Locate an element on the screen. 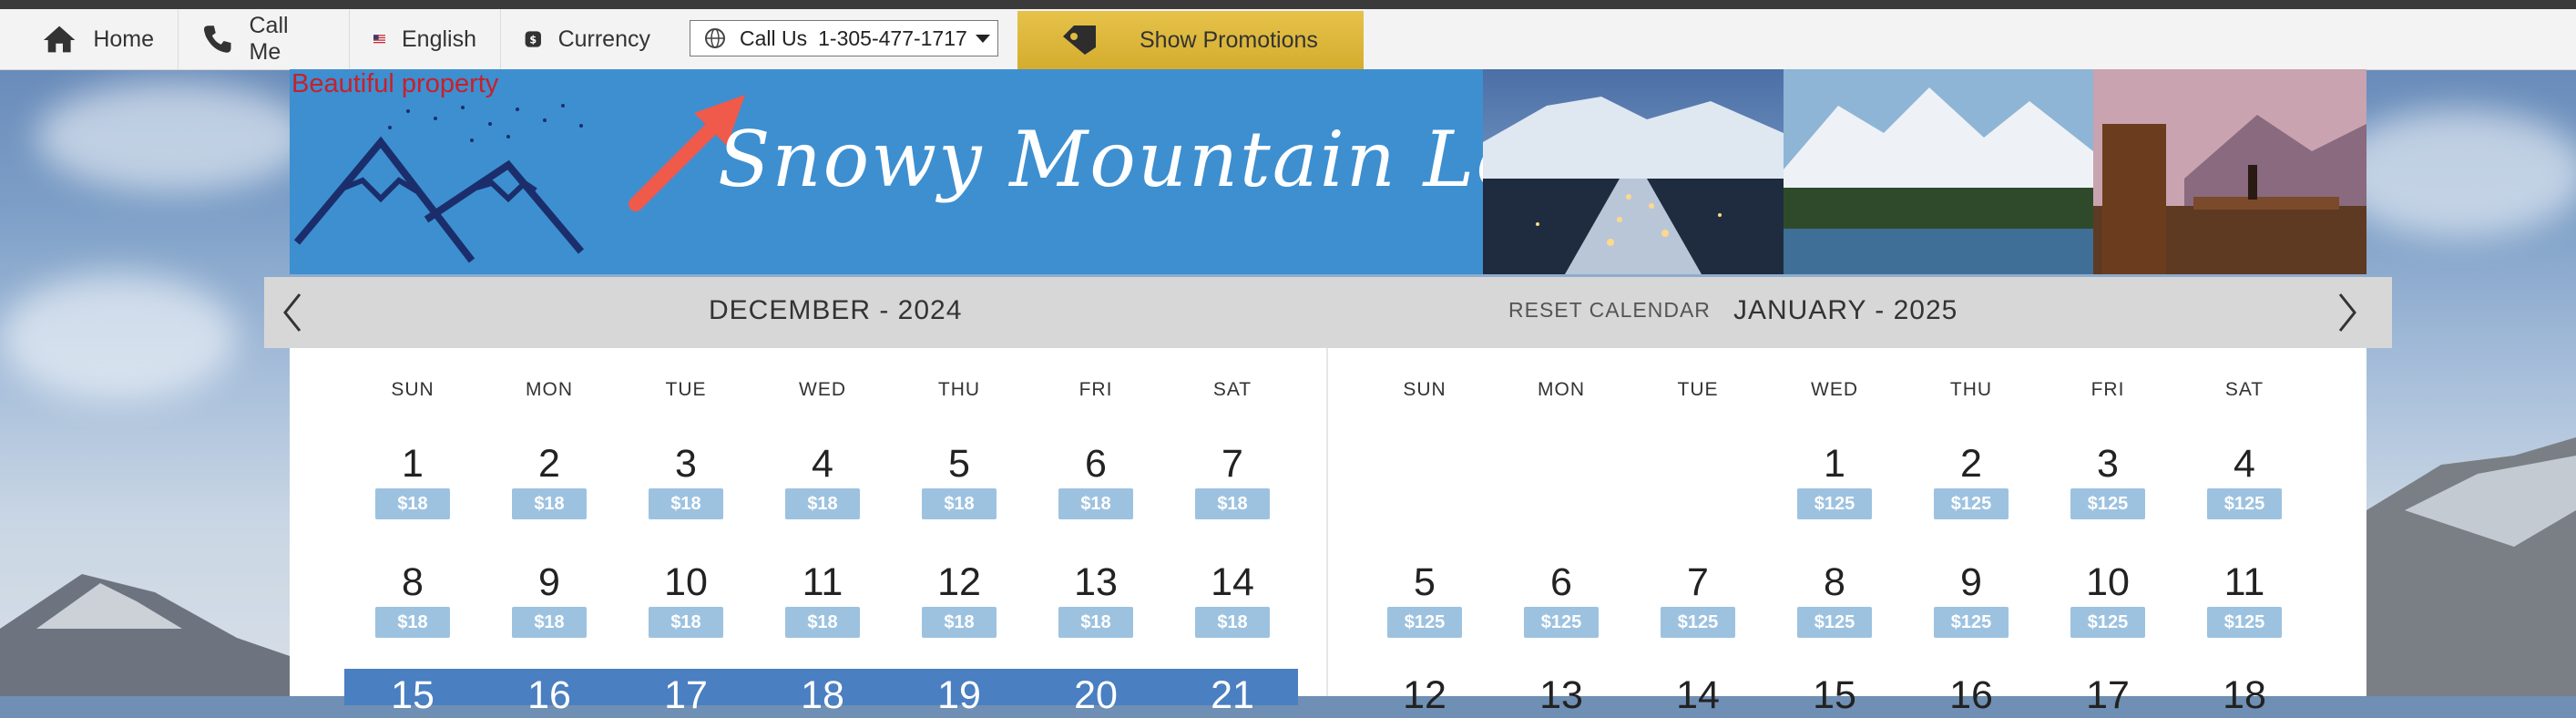 This screenshot has height=718, width=2576. dec-day-cell: 18 is located at coordinates (822, 695).